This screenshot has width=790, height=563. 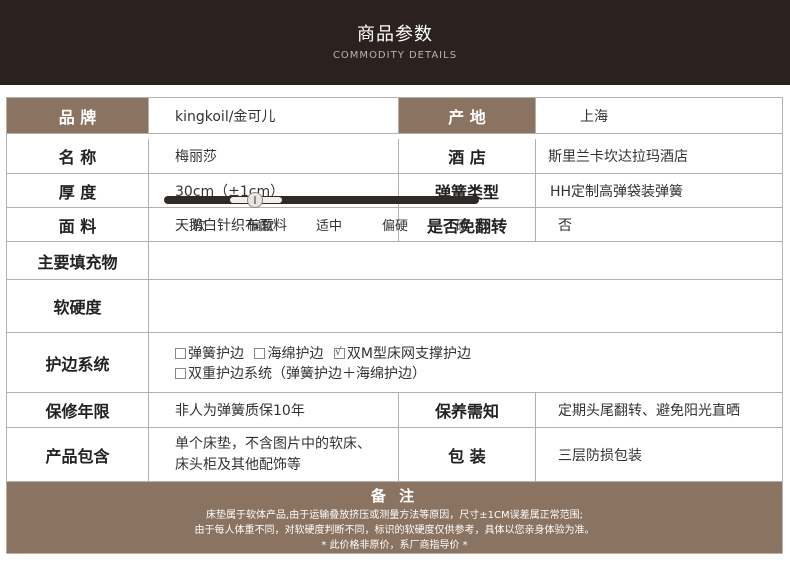 I want to click on edge-options-line-2: 双重护边系统（弹簧护边＋海绵护边）, so click(x=300, y=373).